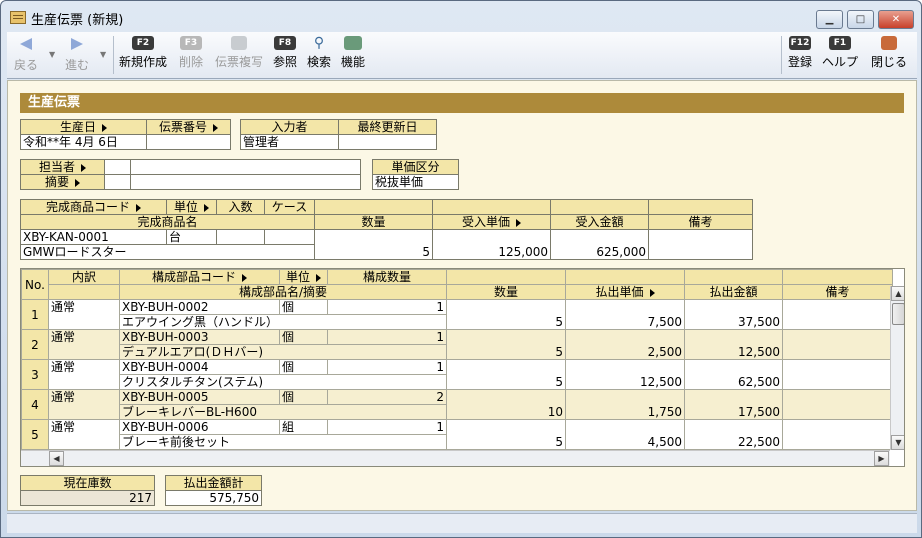 This screenshot has height=538, width=922. What do you see at coordinates (829, 19) in the screenshot?
I see `minimize-button: ▁` at bounding box center [829, 19].